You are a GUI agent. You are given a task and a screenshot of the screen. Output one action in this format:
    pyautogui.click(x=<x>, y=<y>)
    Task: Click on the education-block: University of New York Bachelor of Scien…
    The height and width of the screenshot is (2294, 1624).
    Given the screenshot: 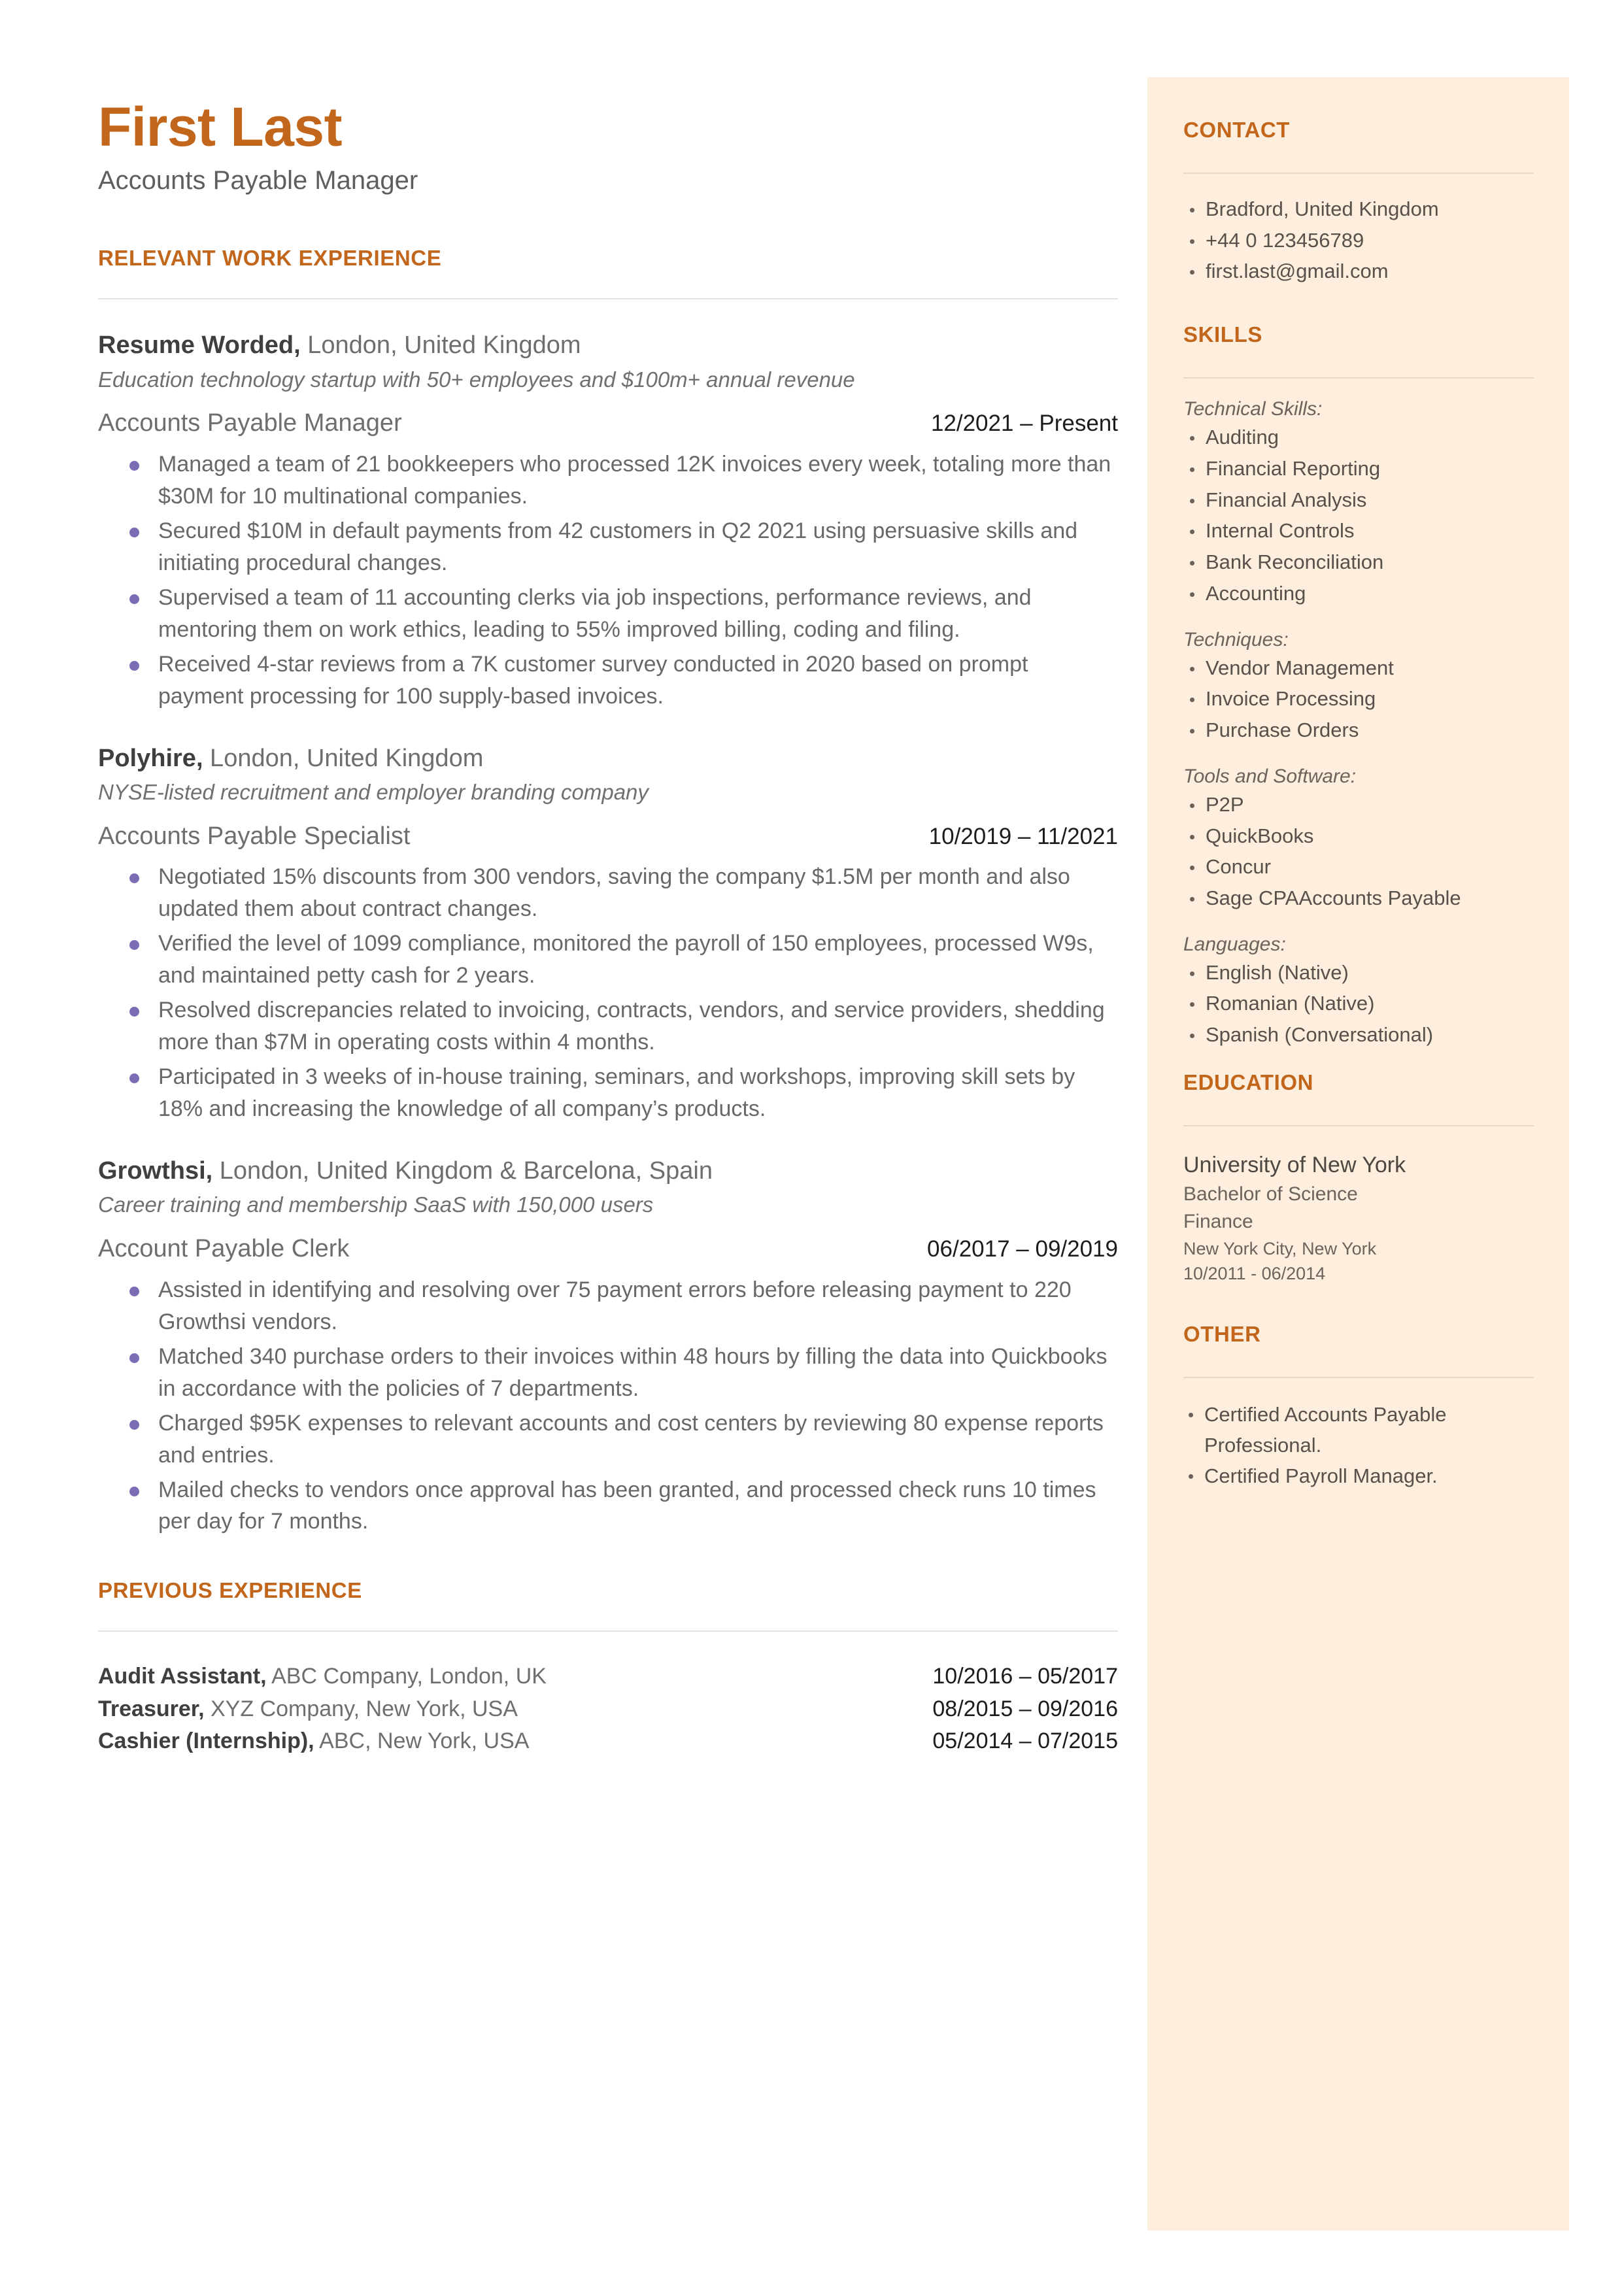 What is the action you would take?
    pyautogui.click(x=1358, y=1219)
    